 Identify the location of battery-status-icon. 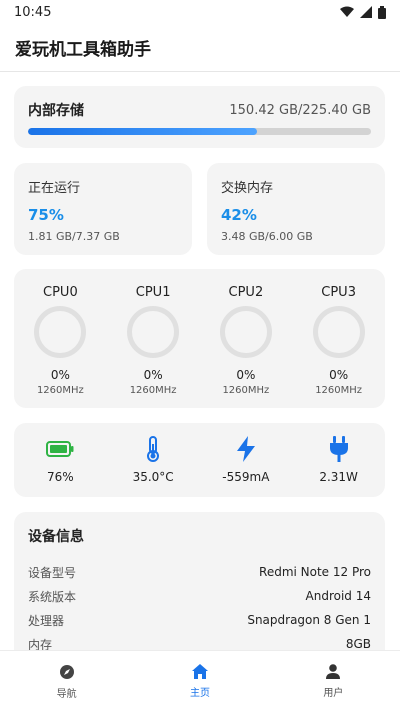
(382, 12).